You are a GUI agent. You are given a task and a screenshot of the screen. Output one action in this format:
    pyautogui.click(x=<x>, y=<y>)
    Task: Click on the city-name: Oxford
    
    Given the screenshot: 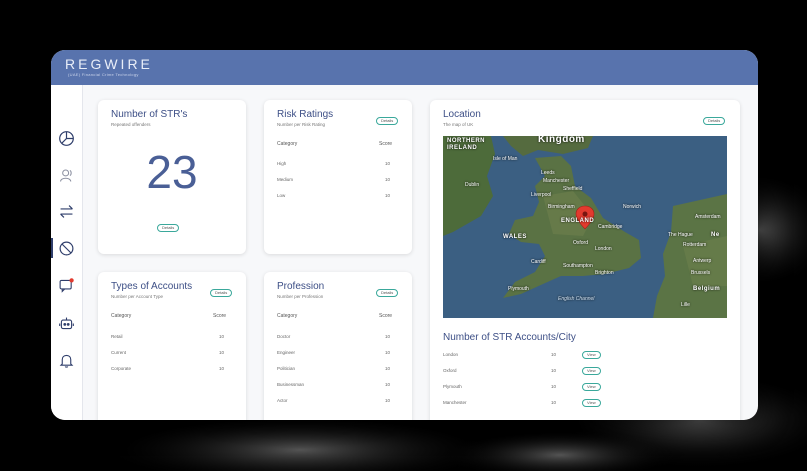 What is the action you would take?
    pyautogui.click(x=450, y=370)
    